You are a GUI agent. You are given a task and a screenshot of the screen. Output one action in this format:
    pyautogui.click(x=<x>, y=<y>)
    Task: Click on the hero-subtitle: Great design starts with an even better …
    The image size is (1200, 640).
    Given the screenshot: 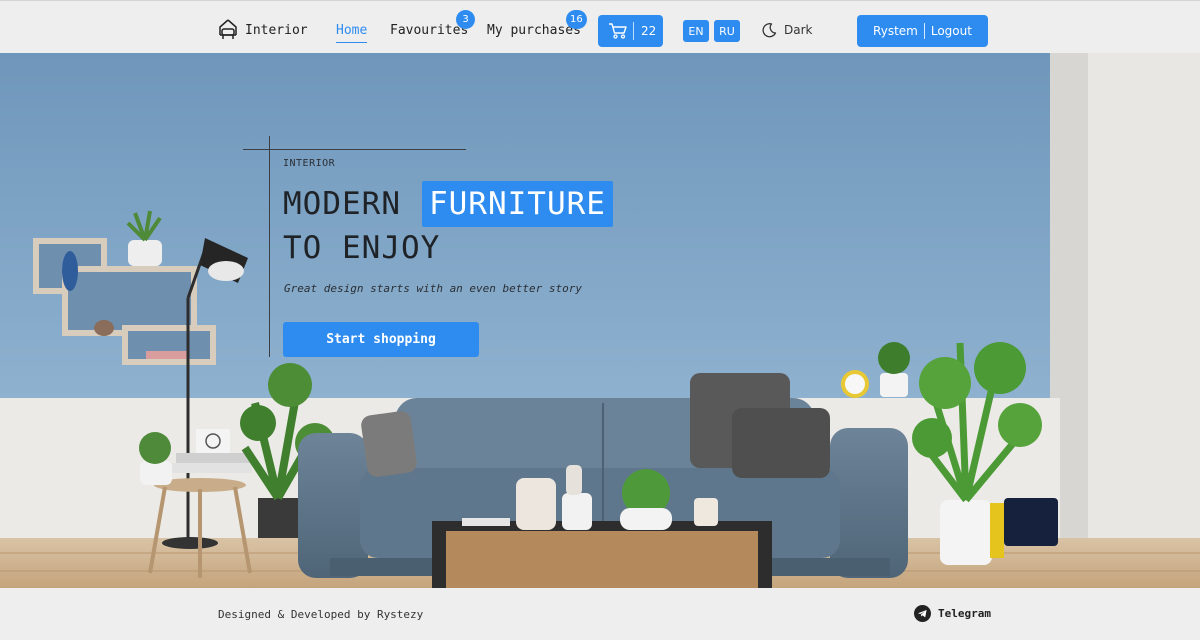 What is the action you would take?
    pyautogui.click(x=433, y=288)
    